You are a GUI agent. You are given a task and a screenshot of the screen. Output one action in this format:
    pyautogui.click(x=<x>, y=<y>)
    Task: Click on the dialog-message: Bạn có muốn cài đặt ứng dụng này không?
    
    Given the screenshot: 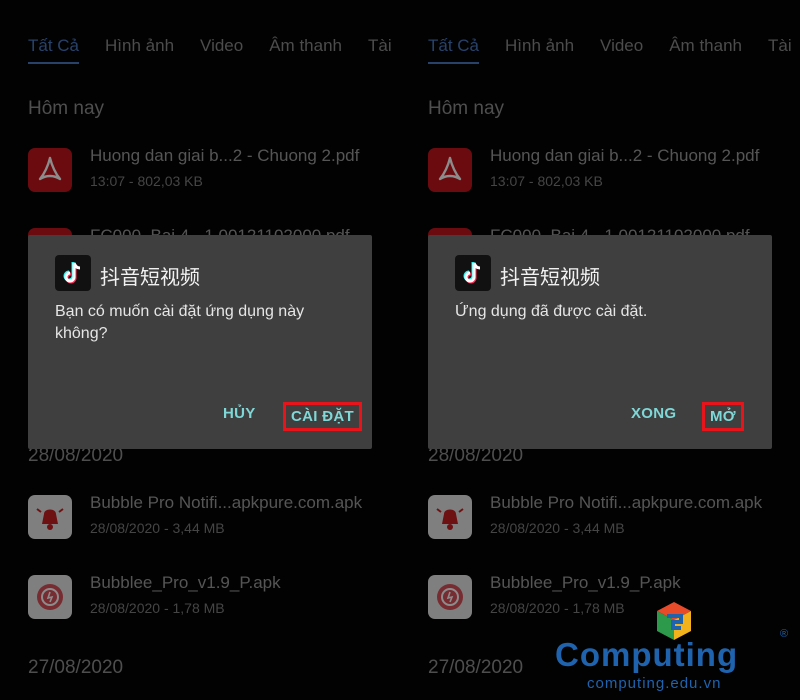 What is the action you would take?
    pyautogui.click(x=180, y=322)
    